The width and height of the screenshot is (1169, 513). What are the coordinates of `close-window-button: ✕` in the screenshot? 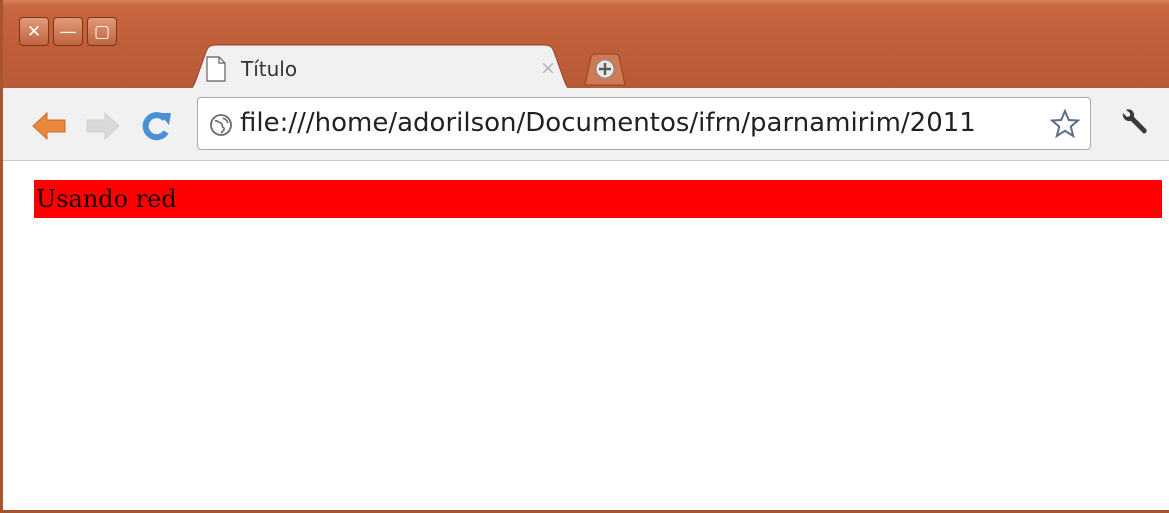 It's located at (34, 31).